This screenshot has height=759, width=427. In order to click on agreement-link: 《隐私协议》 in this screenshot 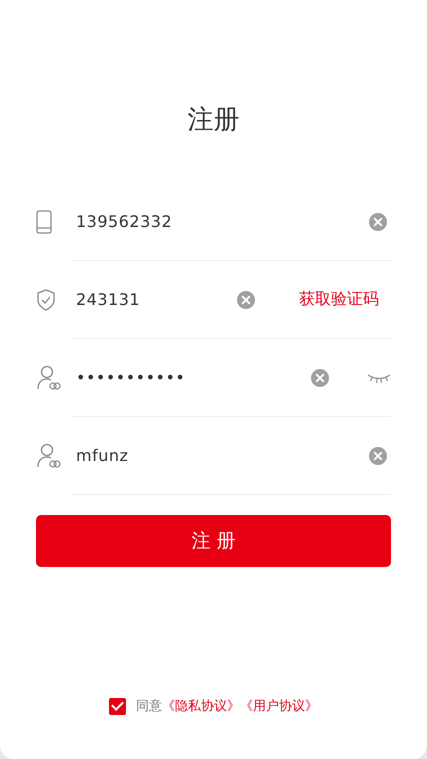, I will do `click(201, 706)`.